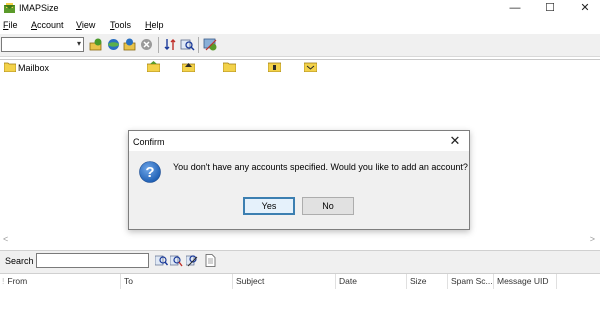 This screenshot has height=309, width=600. Describe the element at coordinates (113, 44) in the screenshot. I see `add-account-icon` at that location.